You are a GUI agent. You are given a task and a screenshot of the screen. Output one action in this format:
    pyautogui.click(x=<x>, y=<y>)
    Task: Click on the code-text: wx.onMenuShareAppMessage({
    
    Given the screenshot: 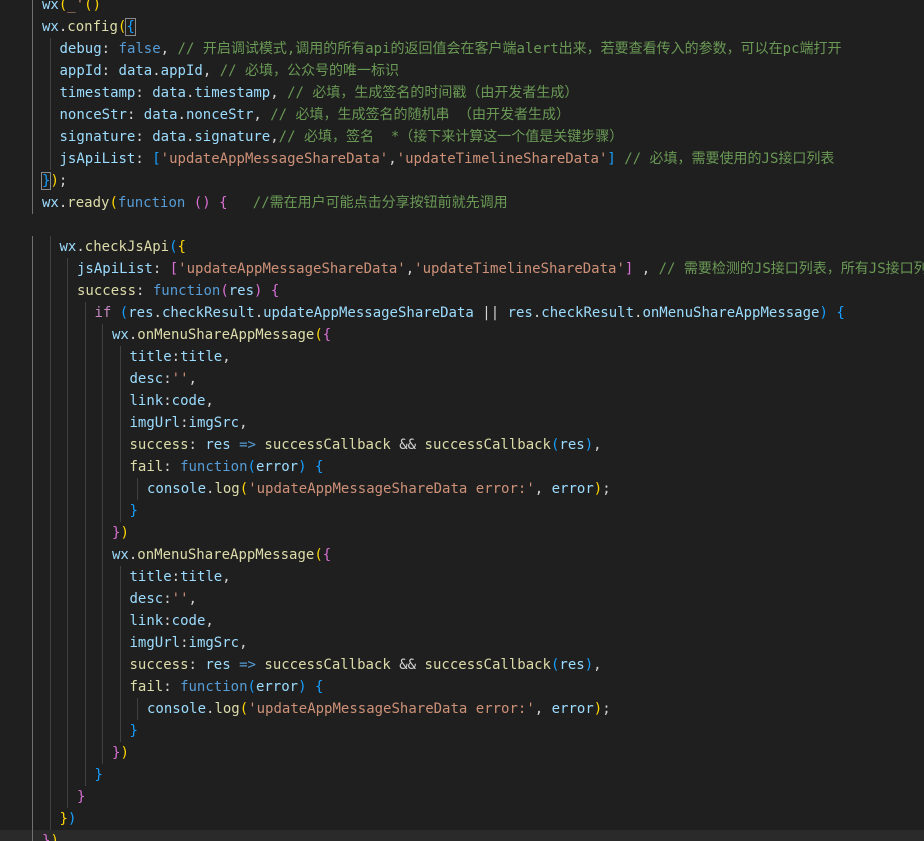 What is the action you would take?
    pyautogui.click(x=221, y=335)
    